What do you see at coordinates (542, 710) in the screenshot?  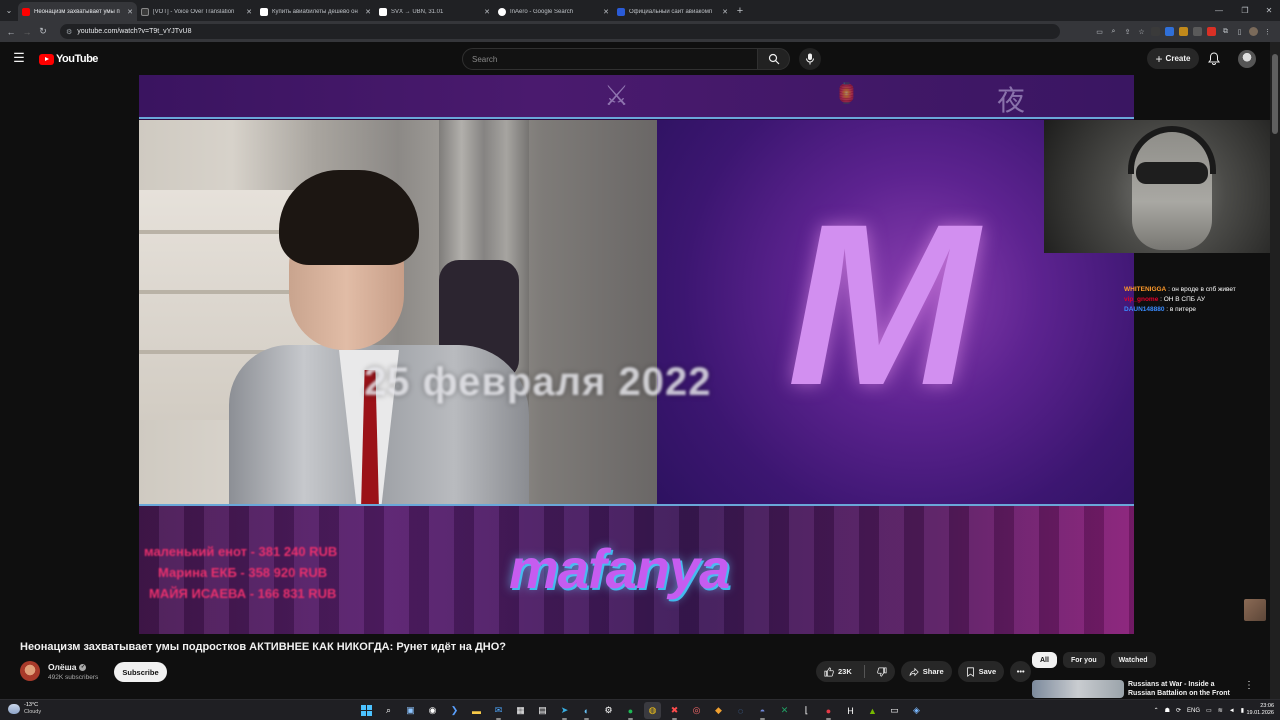 I see `calendar-icon: ▤` at bounding box center [542, 710].